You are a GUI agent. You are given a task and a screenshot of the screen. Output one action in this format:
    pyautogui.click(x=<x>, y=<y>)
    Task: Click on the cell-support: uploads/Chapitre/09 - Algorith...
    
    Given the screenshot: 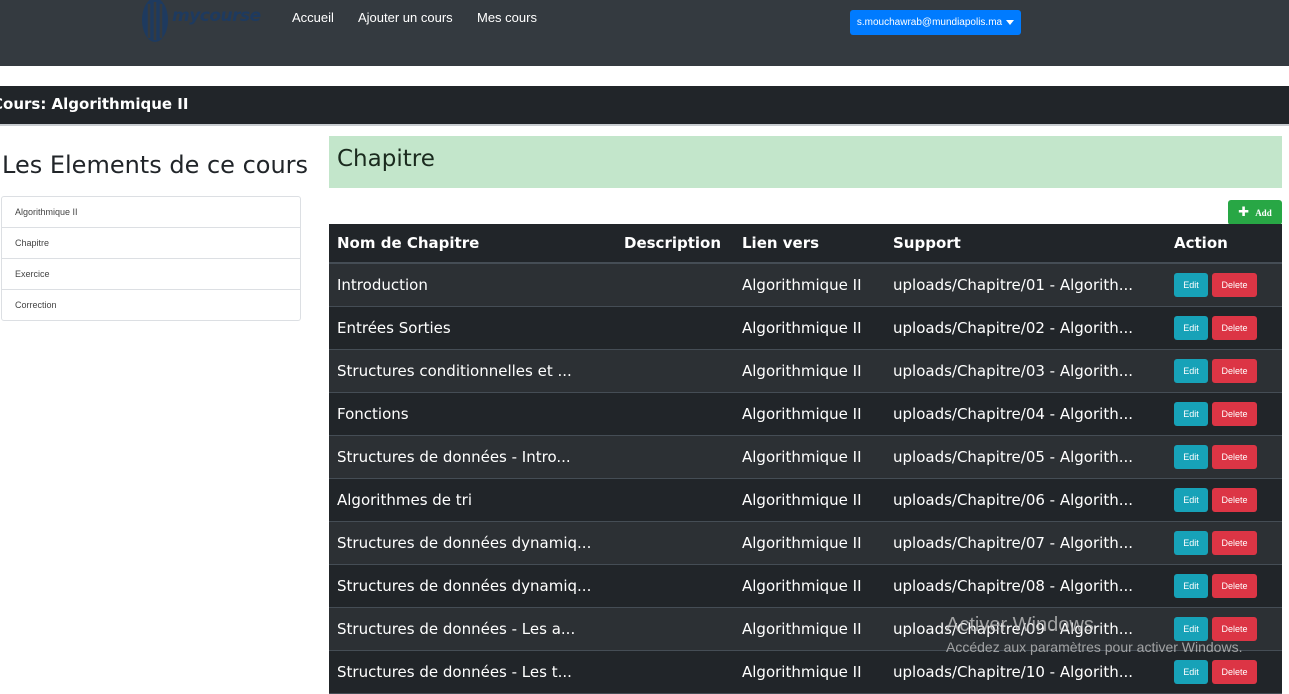 What is the action you would take?
    pyautogui.click(x=1013, y=629)
    